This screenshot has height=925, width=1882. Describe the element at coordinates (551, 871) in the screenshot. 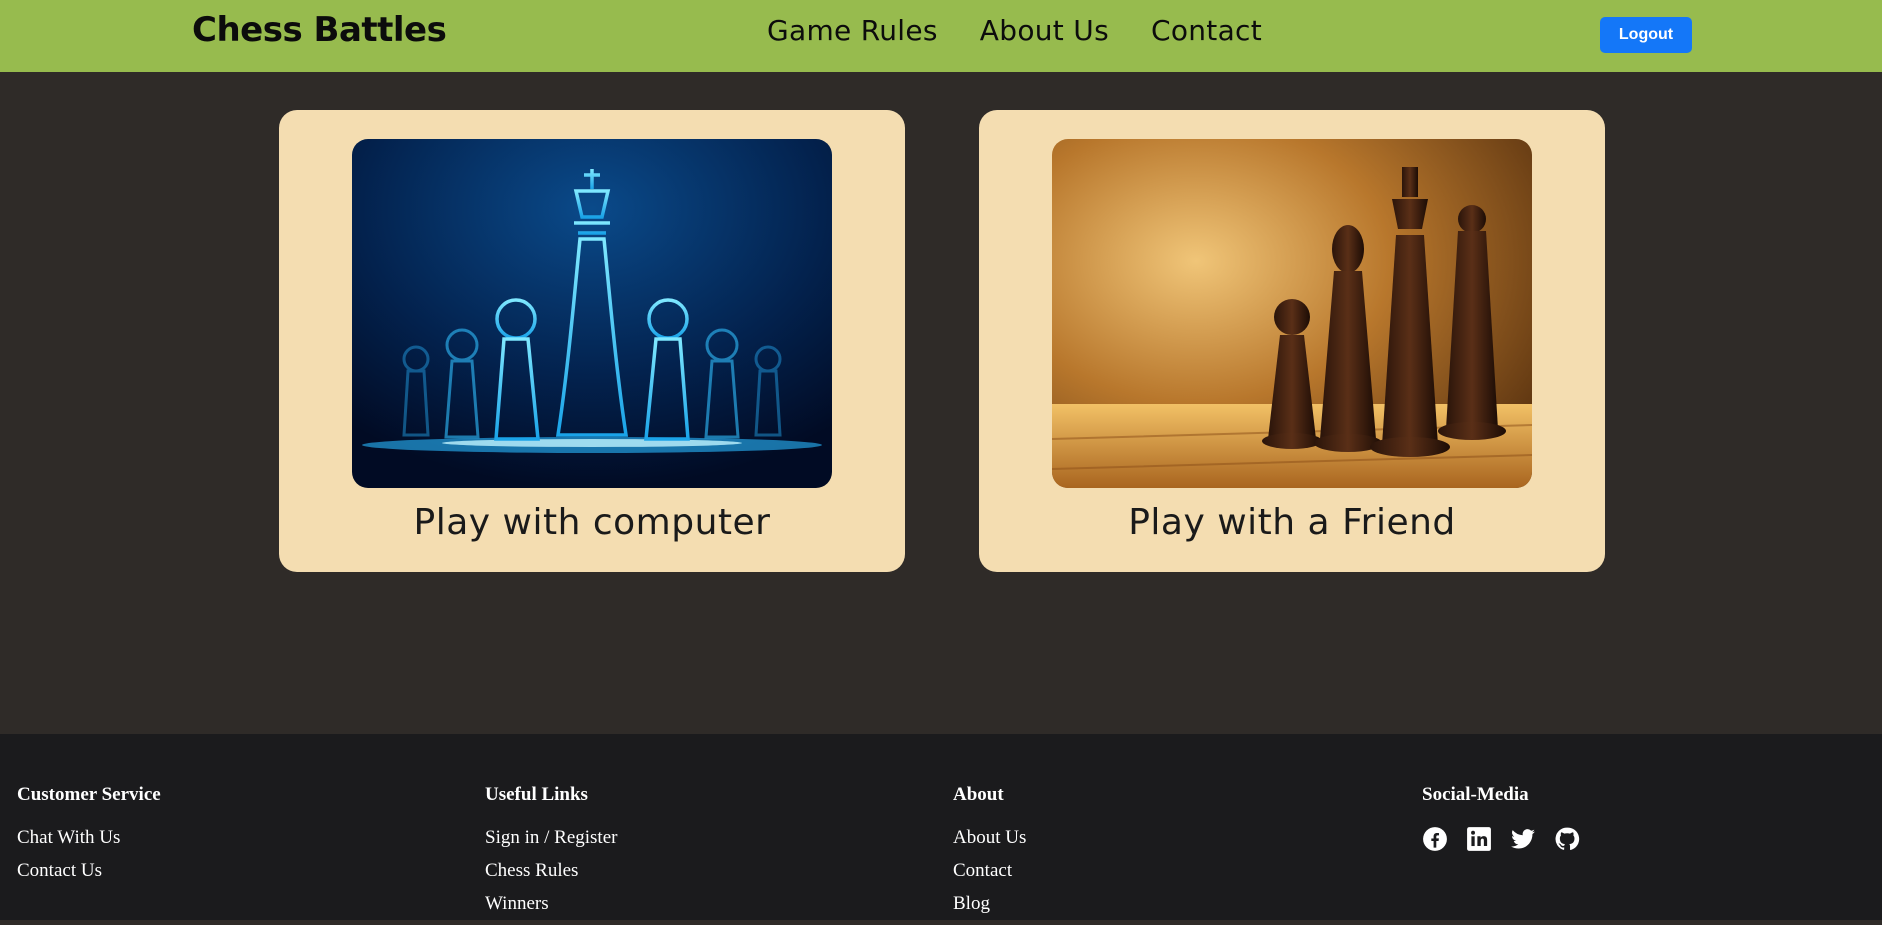

I see `footer-link-chess-rules: Chess Rules` at that location.